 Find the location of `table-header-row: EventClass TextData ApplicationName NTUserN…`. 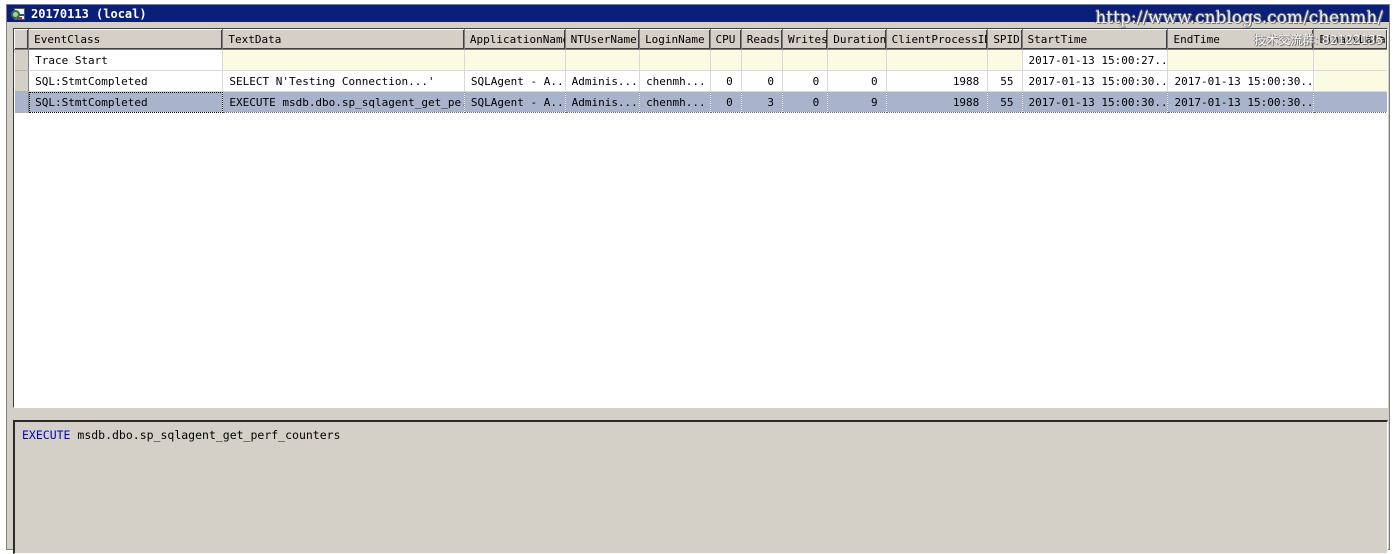

table-header-row: EventClass TextData ApplicationName NTUserN… is located at coordinates (700, 39).